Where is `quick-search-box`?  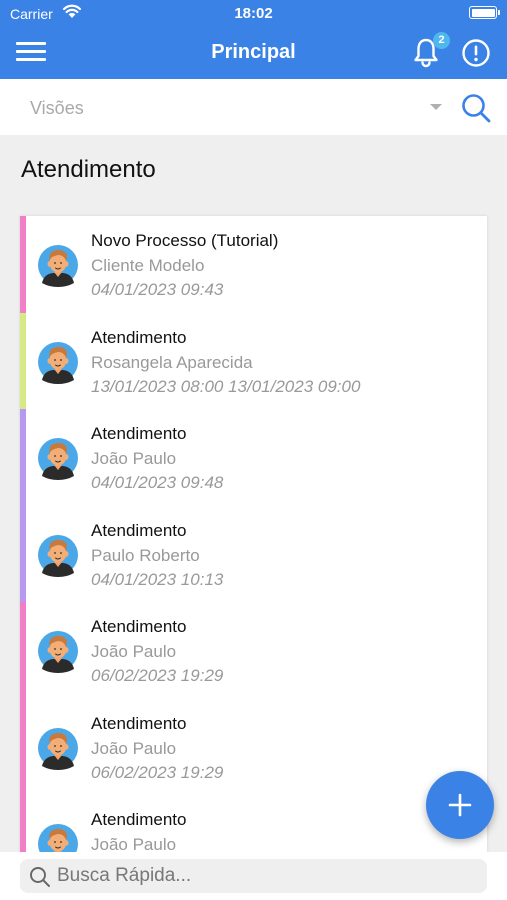
quick-search-box is located at coordinates (253, 876).